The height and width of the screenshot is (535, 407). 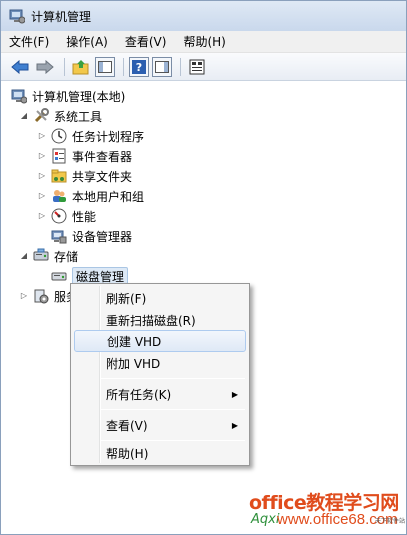 What do you see at coordinates (139, 394) in the screenshot?
I see `menu-item-all-tasks-label: 所有任务(K)` at bounding box center [139, 394].